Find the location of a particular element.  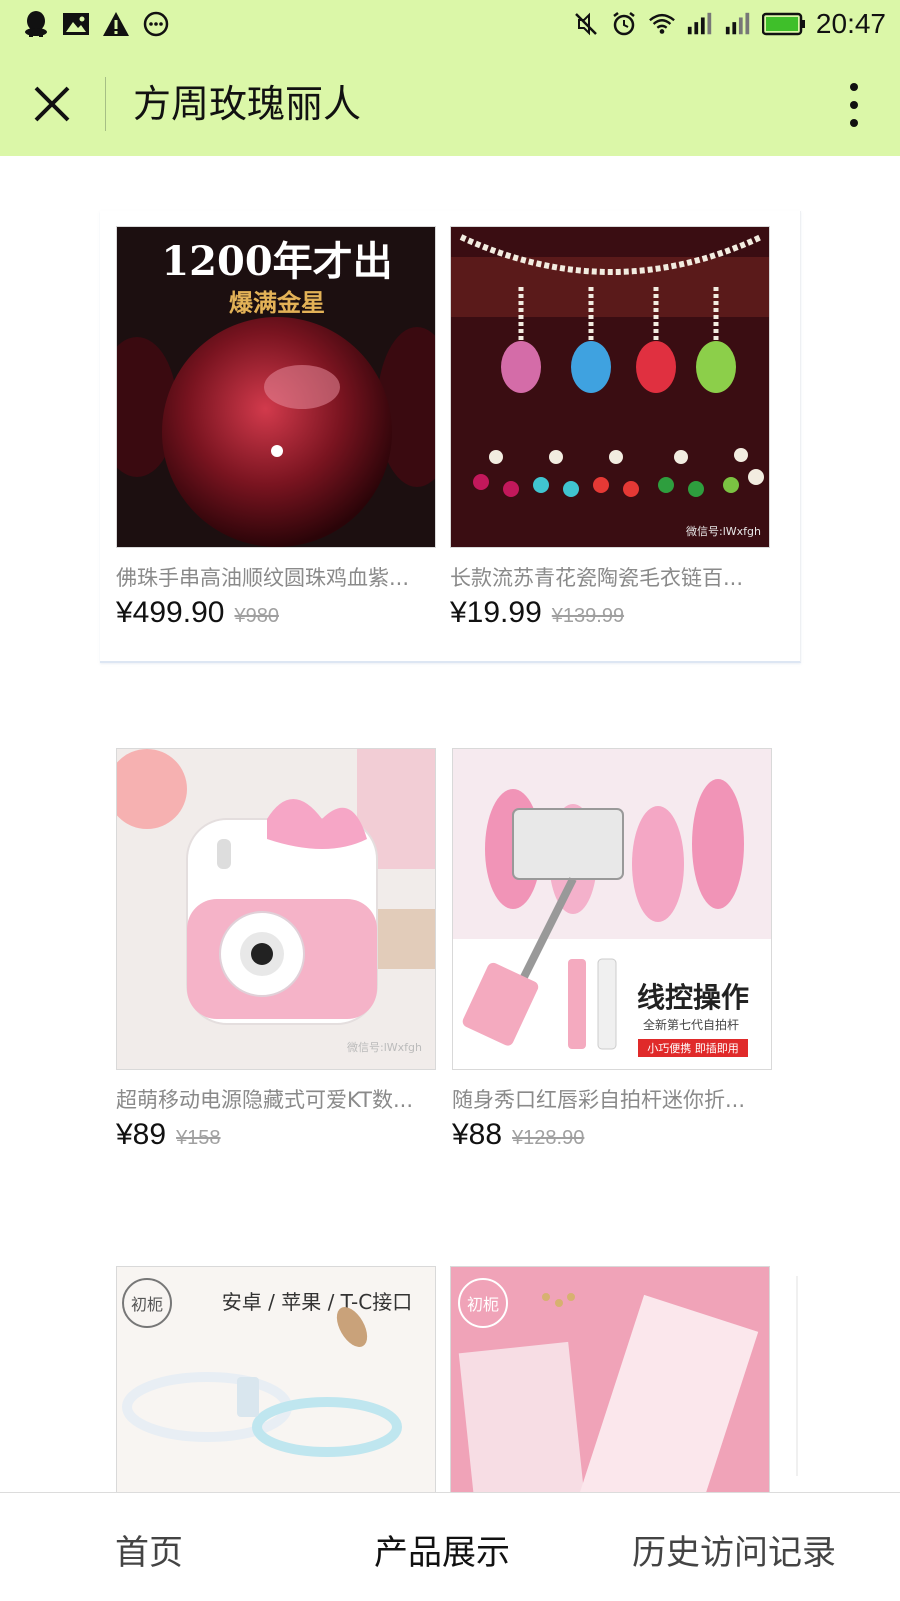

product-original-price: ¥128.90 is located at coordinates (548, 1138).